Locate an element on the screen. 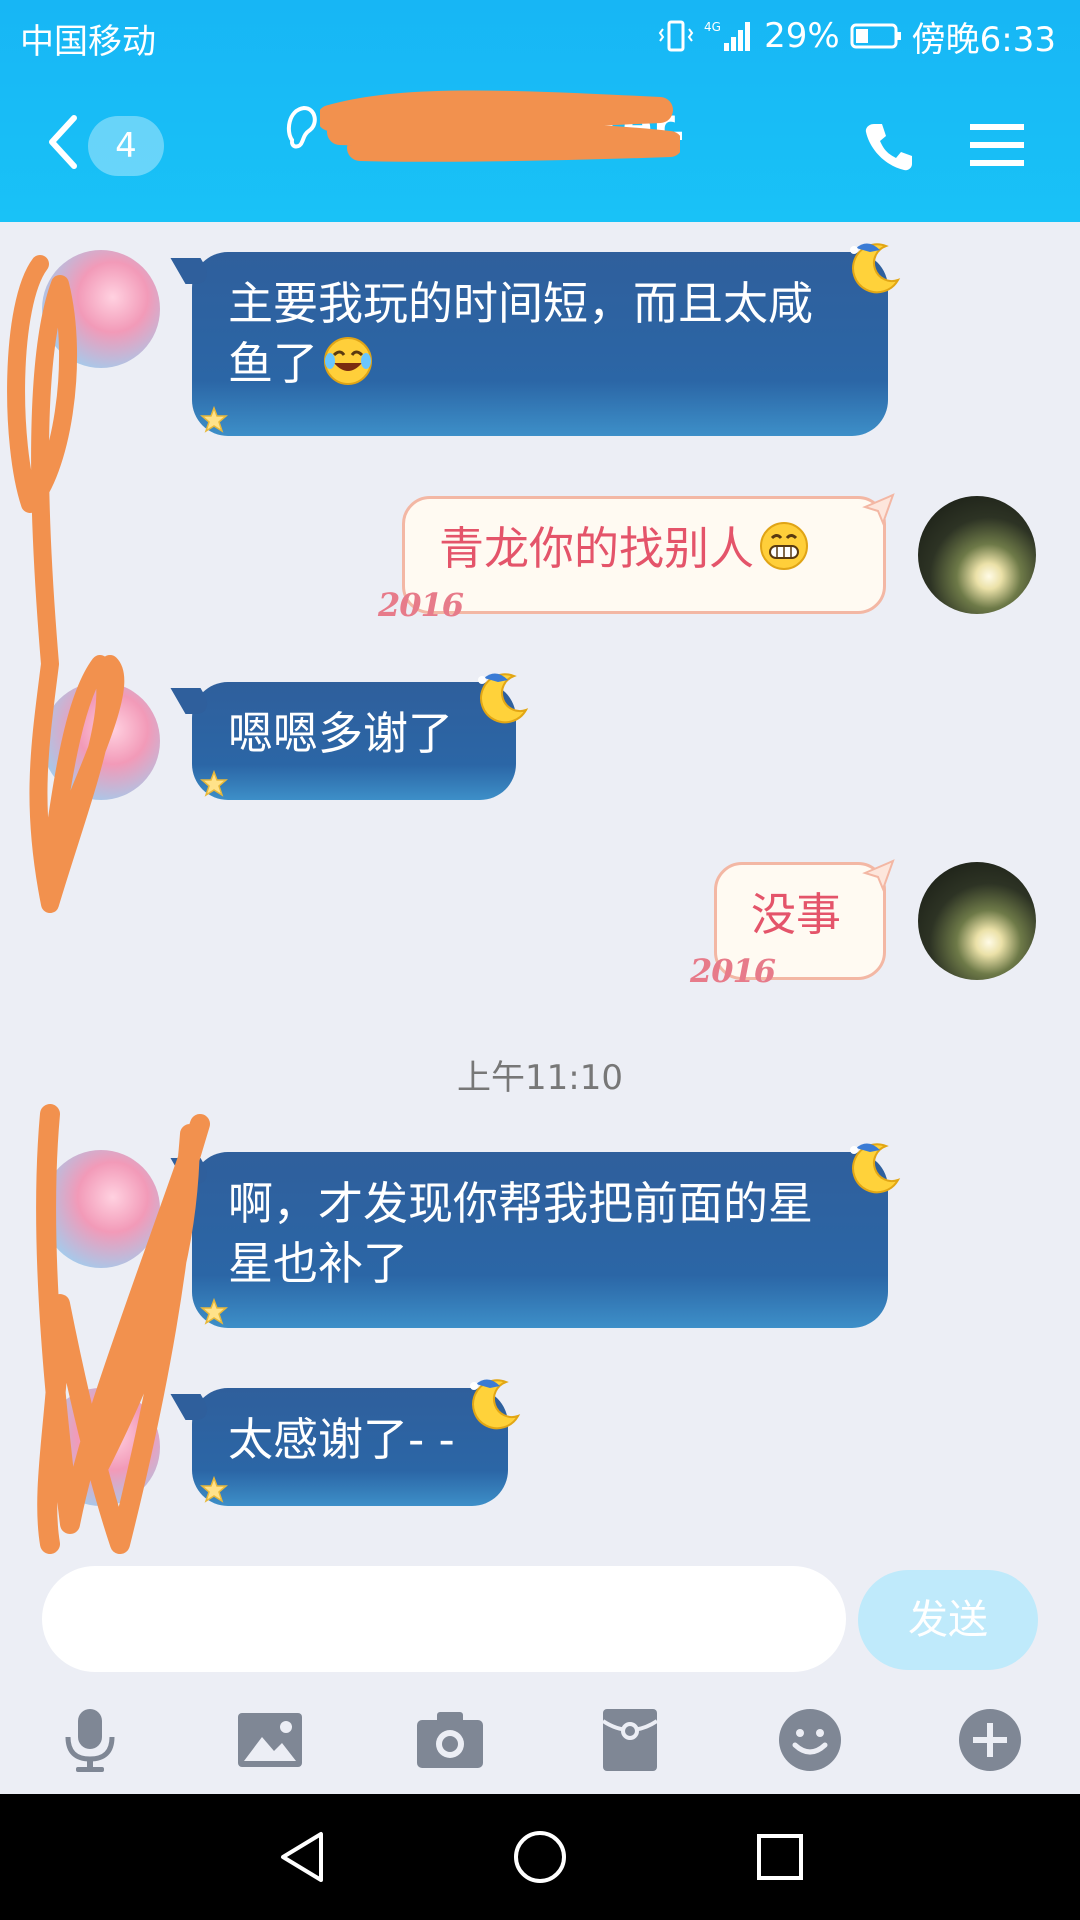 The image size is (1080, 1920). emoji-icon is located at coordinates (810, 1740).